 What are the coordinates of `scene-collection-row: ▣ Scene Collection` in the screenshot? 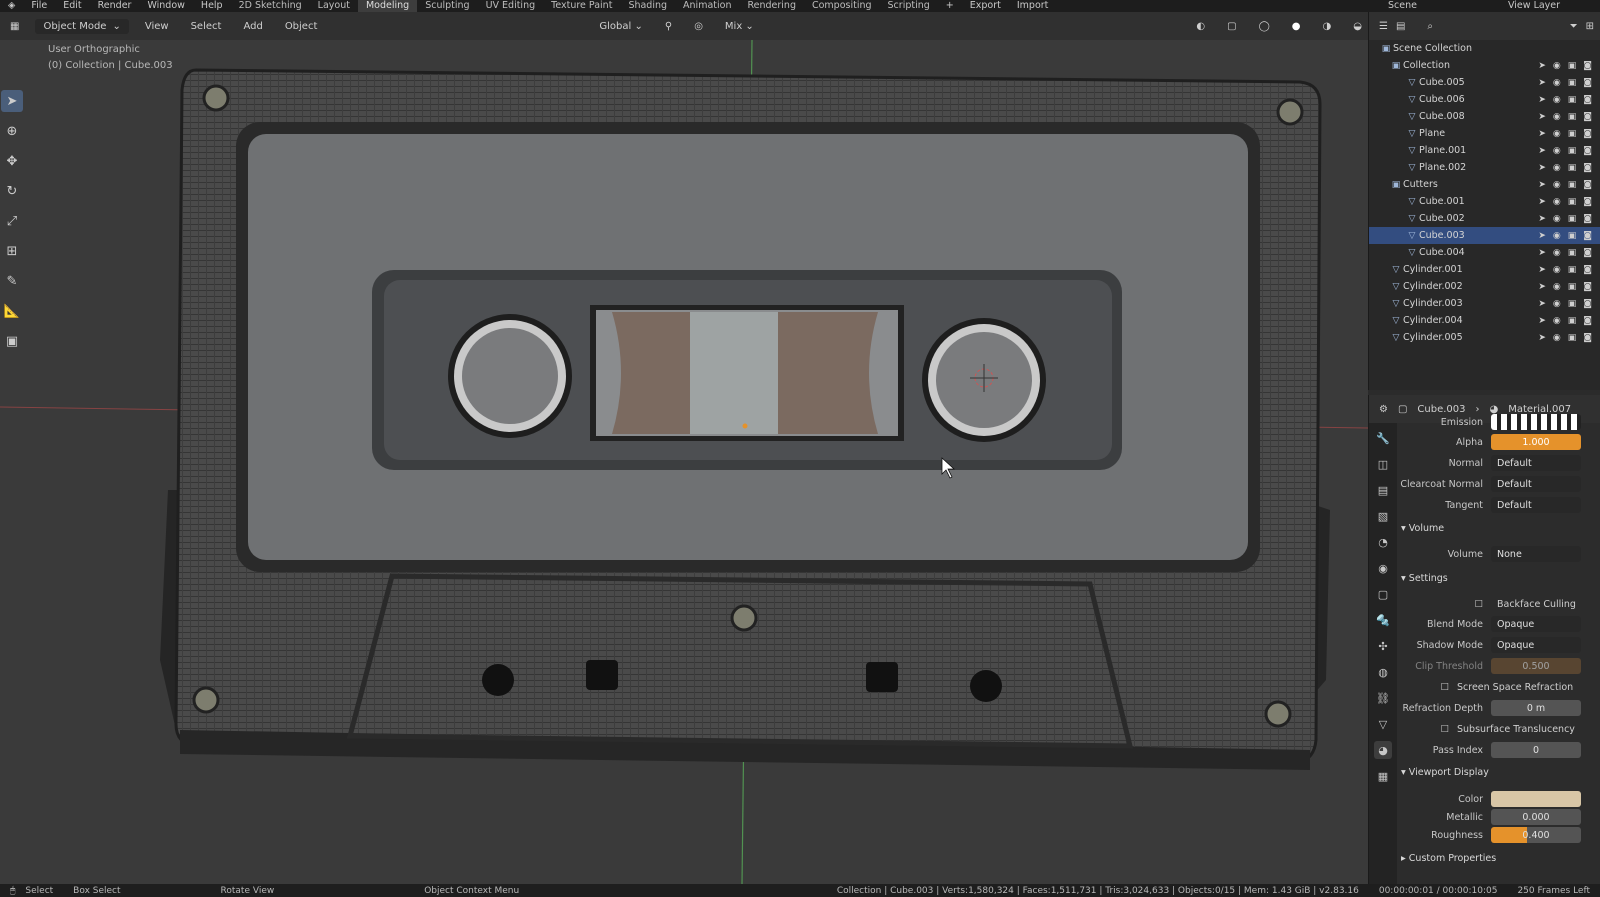 It's located at (1484, 48).